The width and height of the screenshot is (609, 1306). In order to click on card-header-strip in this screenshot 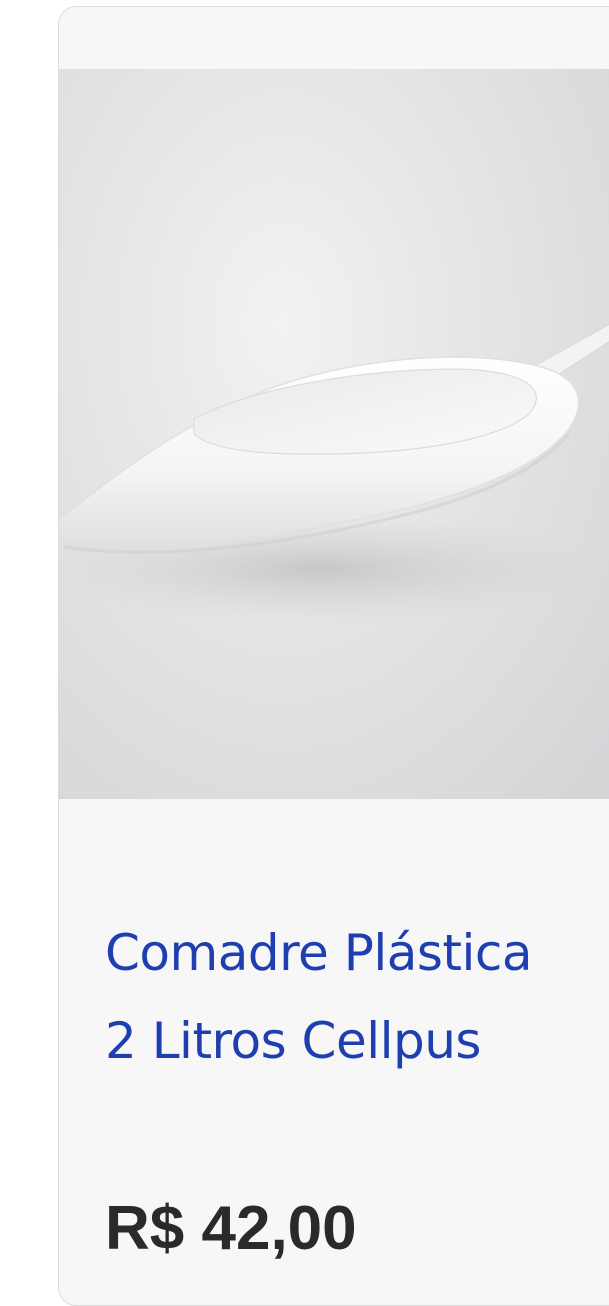, I will do `click(334, 38)`.